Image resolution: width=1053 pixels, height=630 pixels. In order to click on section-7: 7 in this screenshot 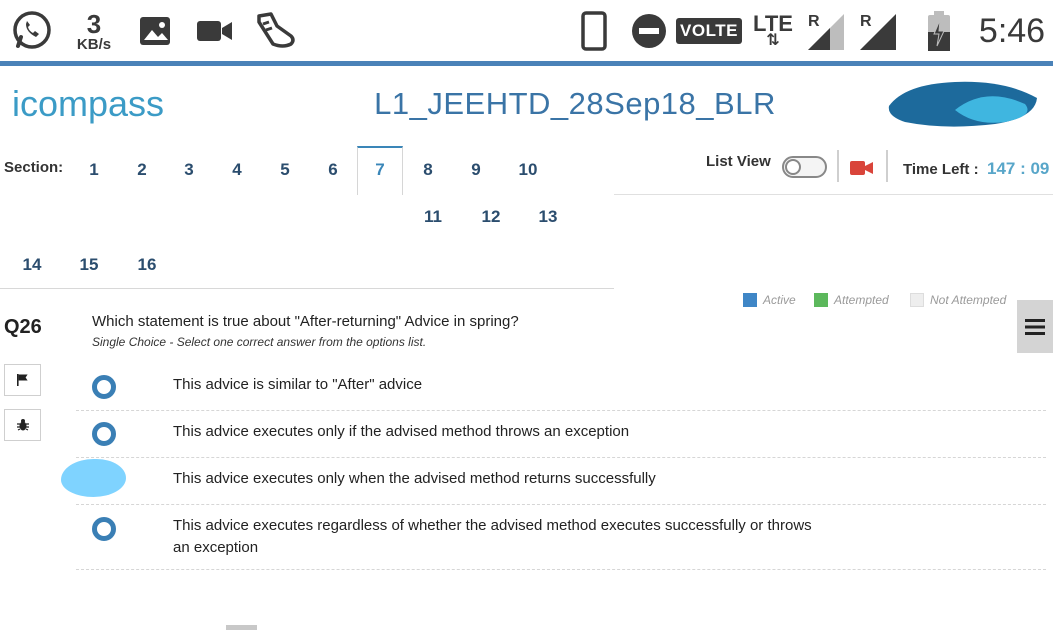, I will do `click(380, 170)`.